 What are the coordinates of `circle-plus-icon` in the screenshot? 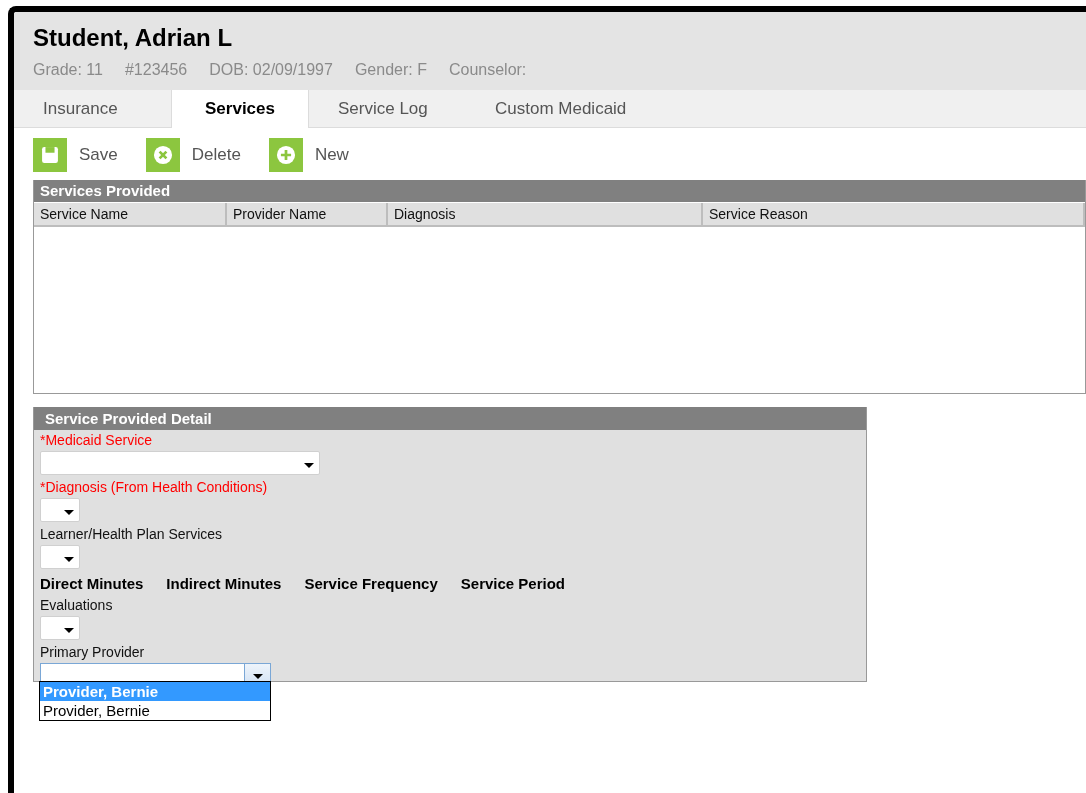 It's located at (285, 155).